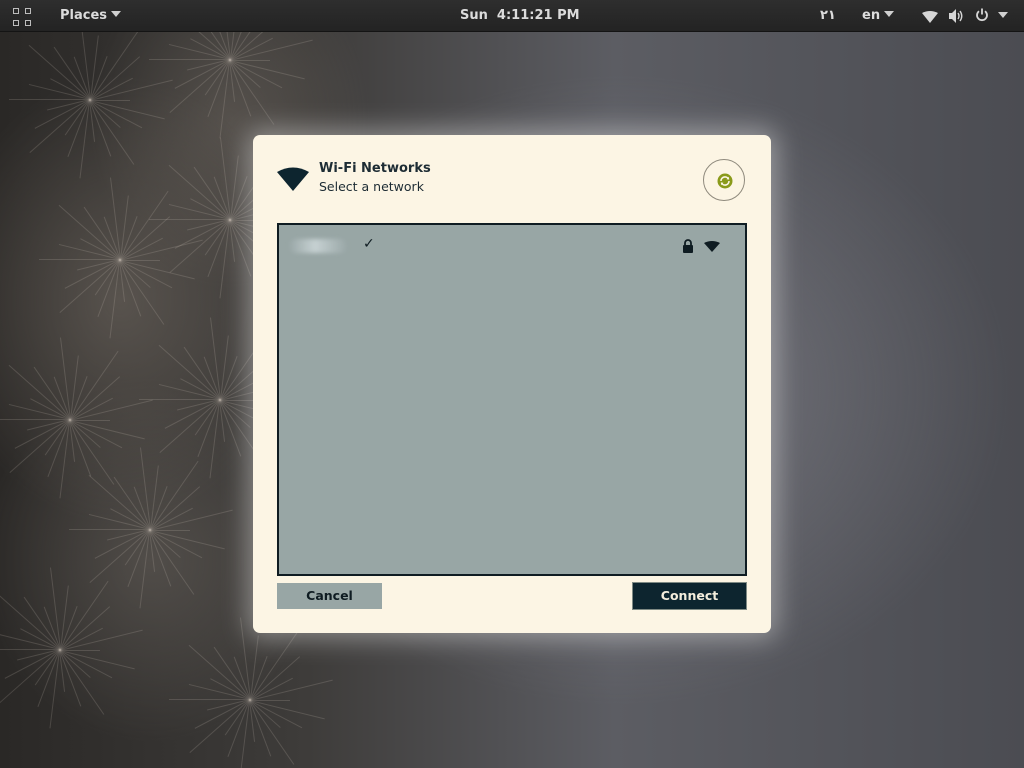 The height and width of the screenshot is (768, 1024). I want to click on top-bar: Places Sun 4:11:21 PM ٢١ en, so click(512, 16).